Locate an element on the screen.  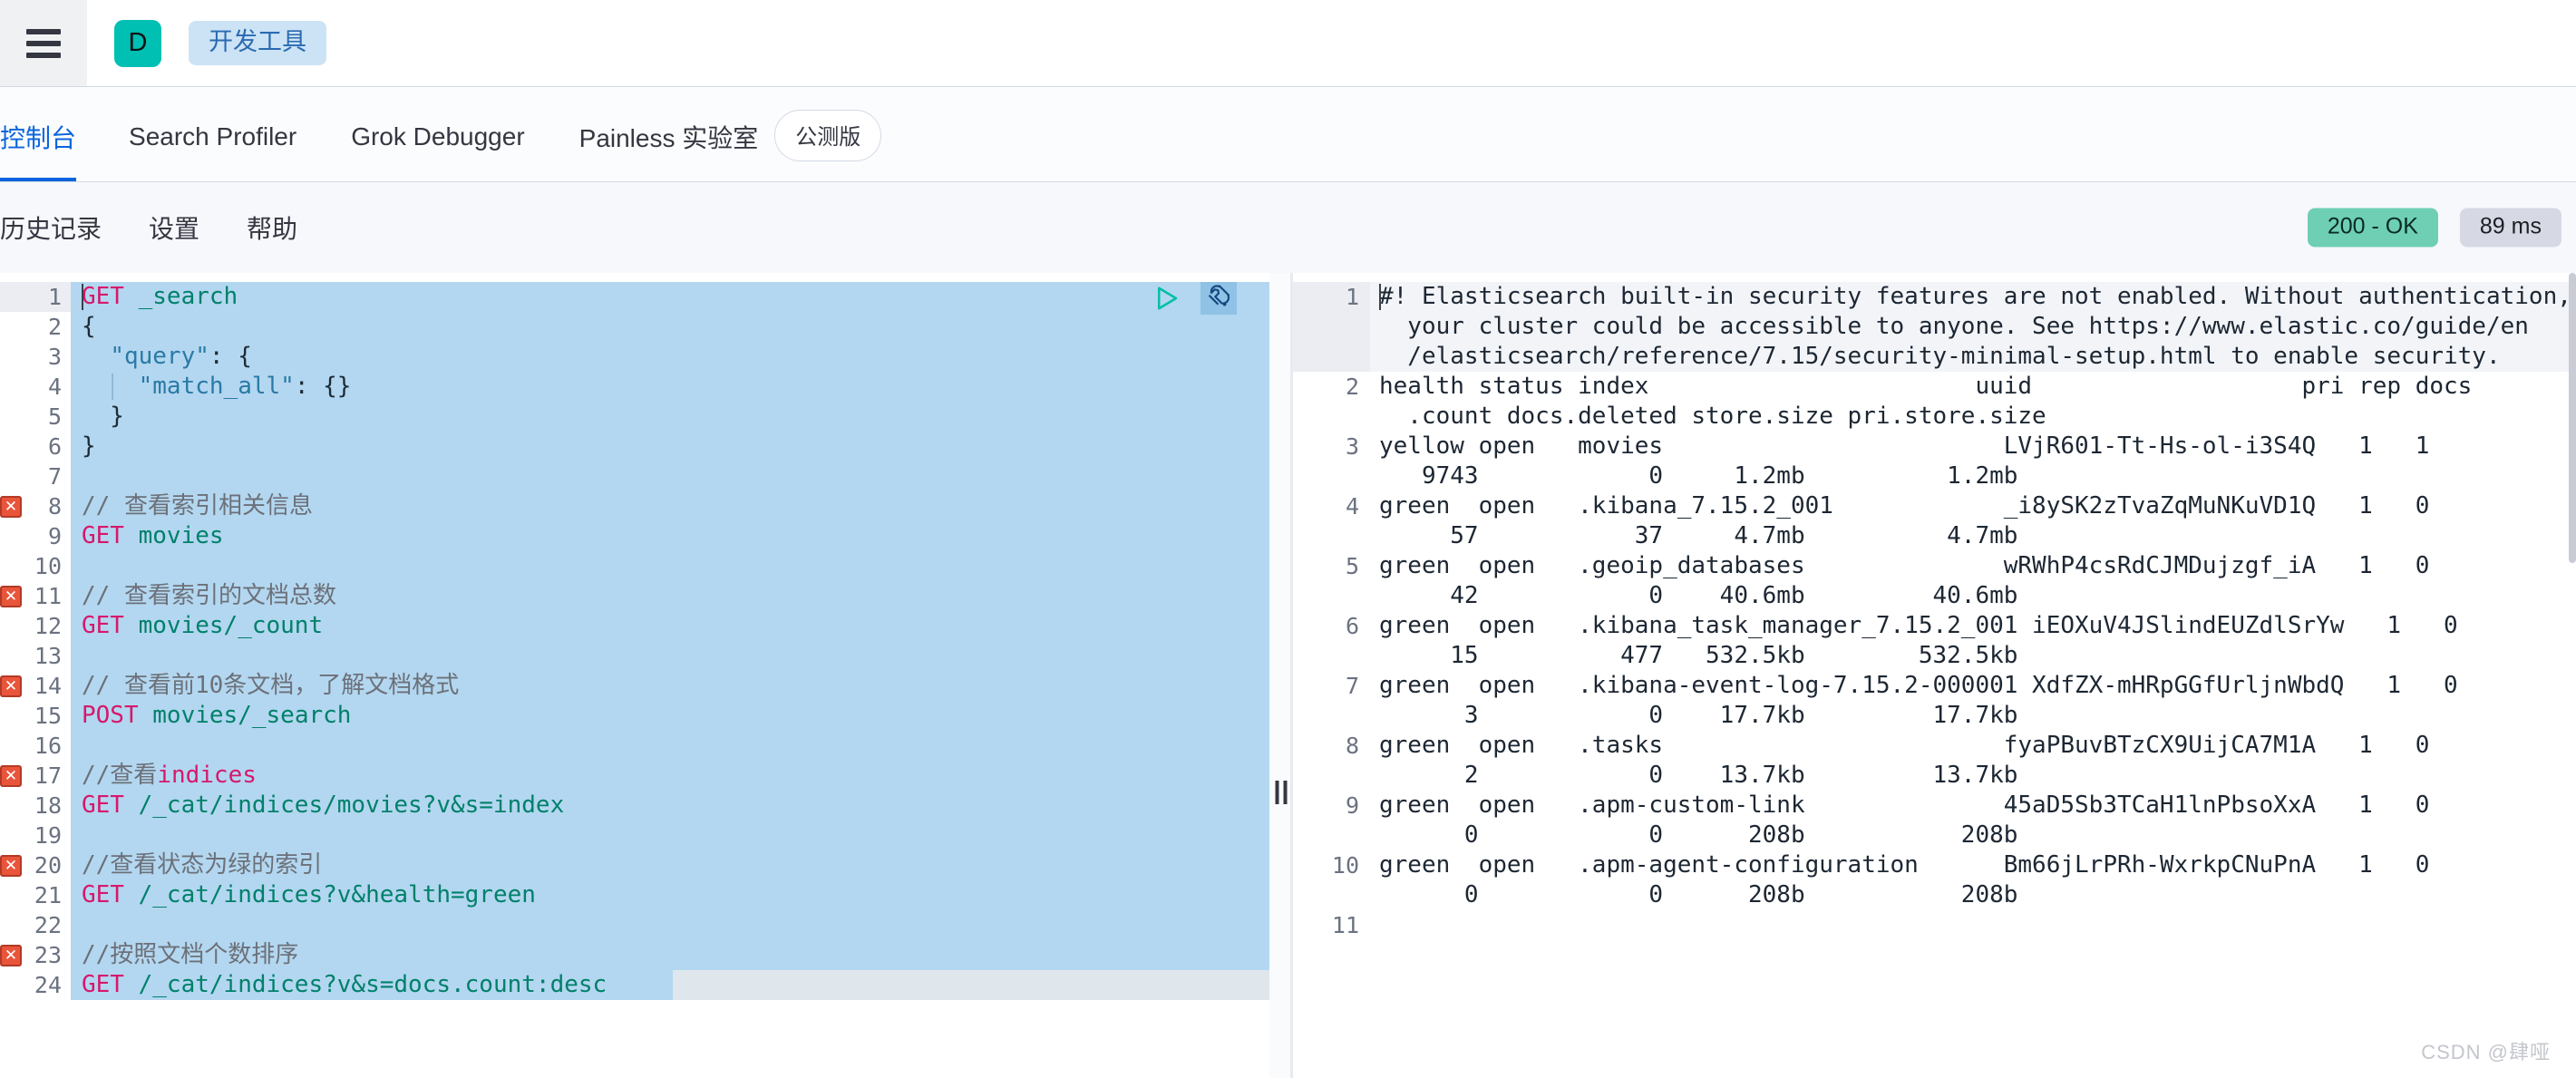
hamburger-menu-icon is located at coordinates (43, 43).